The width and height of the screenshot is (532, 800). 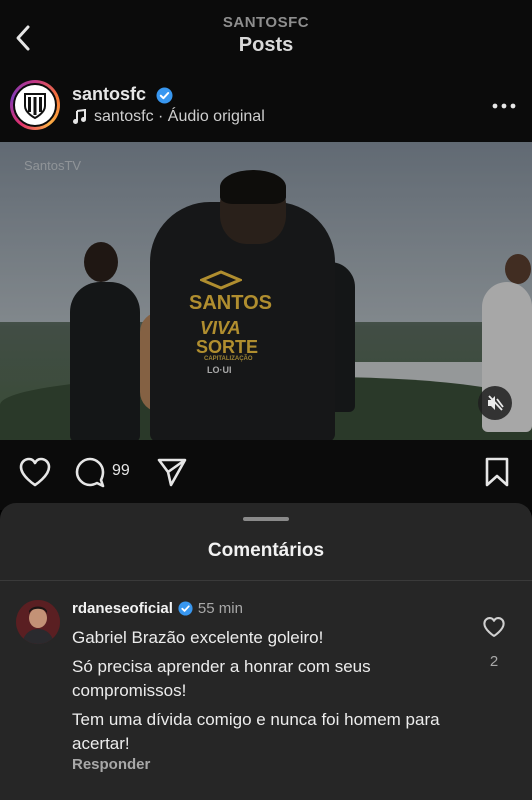 I want to click on top-bar: SANTOSFC Posts, so click(x=266, y=34).